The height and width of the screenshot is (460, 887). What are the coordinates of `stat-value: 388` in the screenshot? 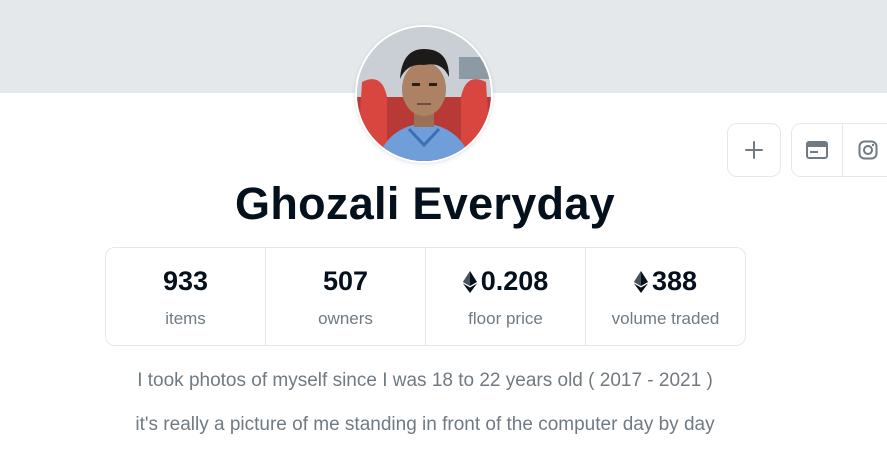 It's located at (665, 282).